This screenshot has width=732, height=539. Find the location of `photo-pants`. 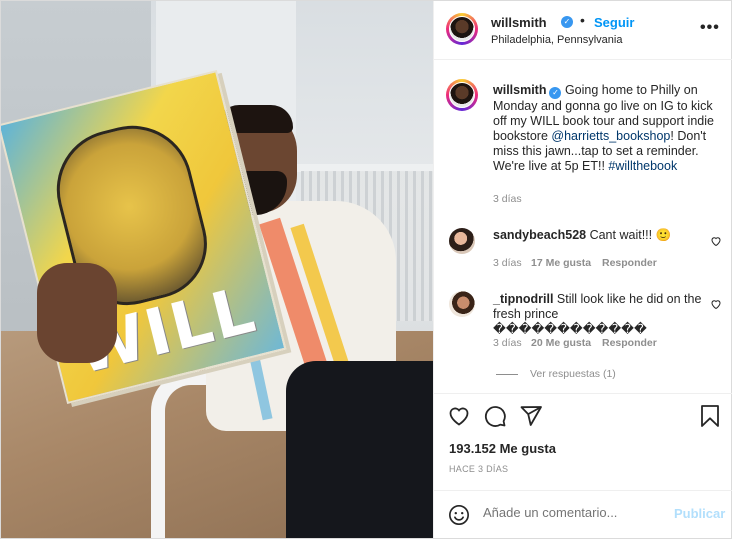

photo-pants is located at coordinates (359, 449).